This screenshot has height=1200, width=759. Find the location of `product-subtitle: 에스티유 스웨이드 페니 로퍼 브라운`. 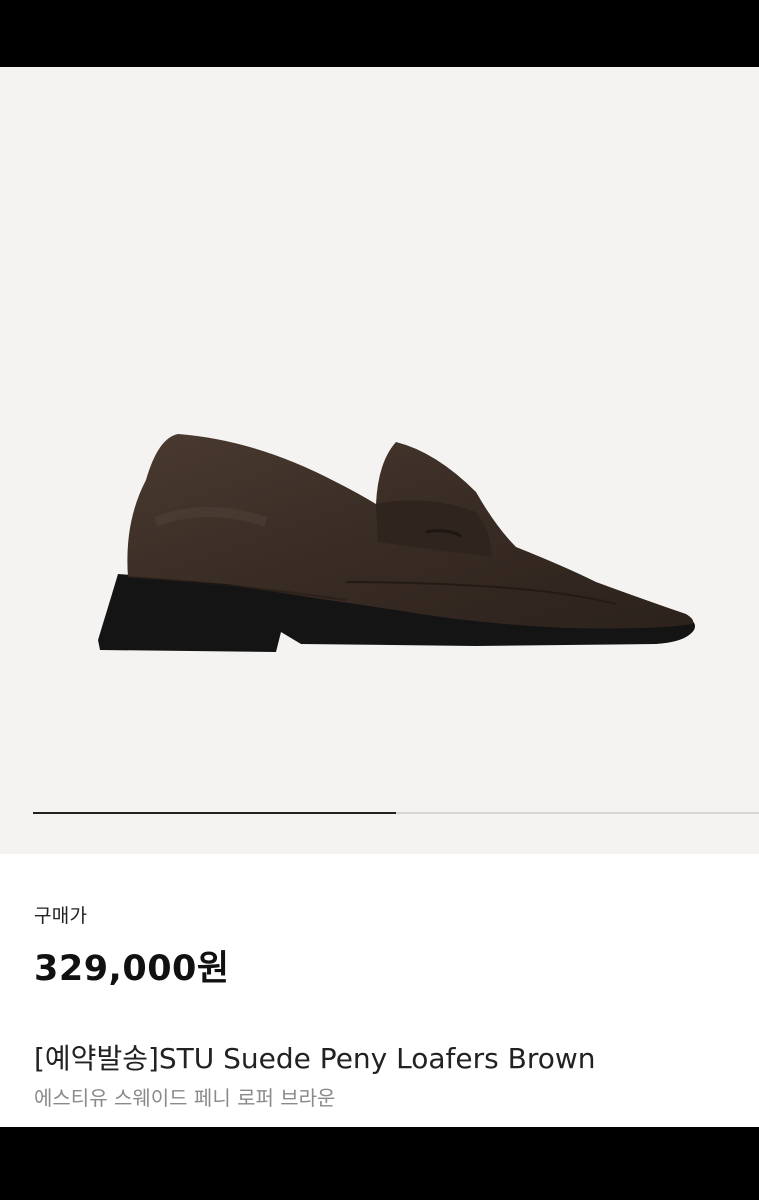

product-subtitle: 에스티유 스웨이드 페니 로퍼 브라운 is located at coordinates (185, 1098).